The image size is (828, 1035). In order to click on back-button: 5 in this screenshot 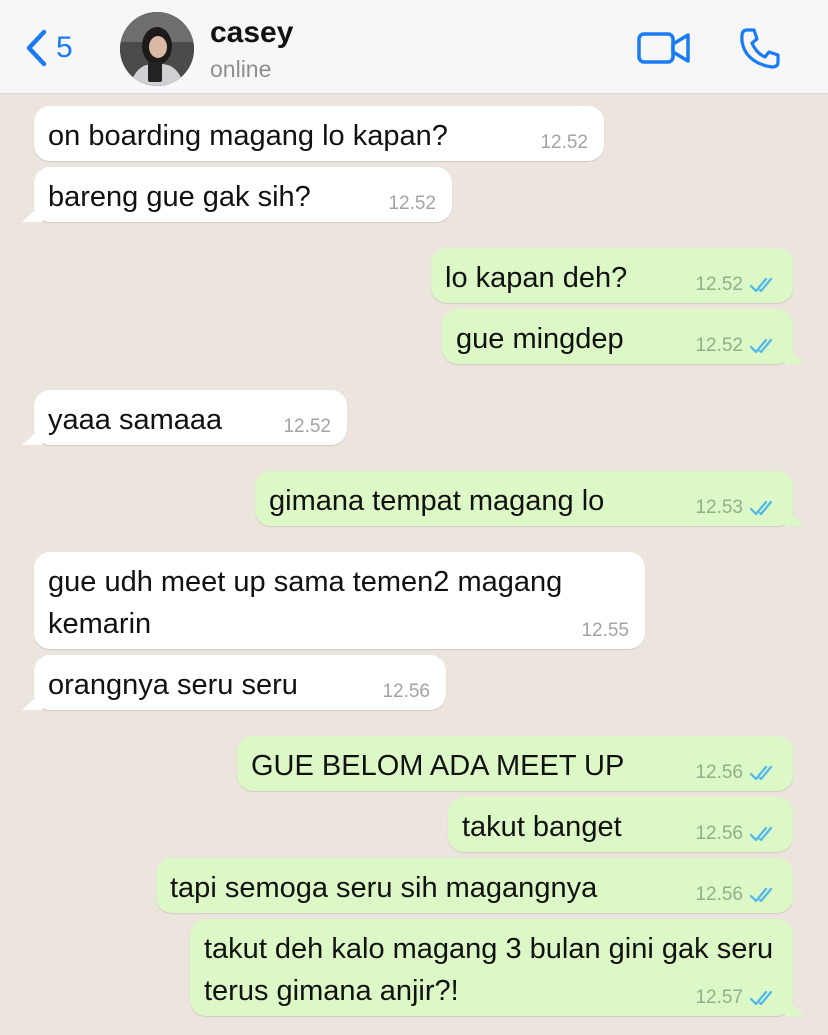, I will do `click(47, 48)`.